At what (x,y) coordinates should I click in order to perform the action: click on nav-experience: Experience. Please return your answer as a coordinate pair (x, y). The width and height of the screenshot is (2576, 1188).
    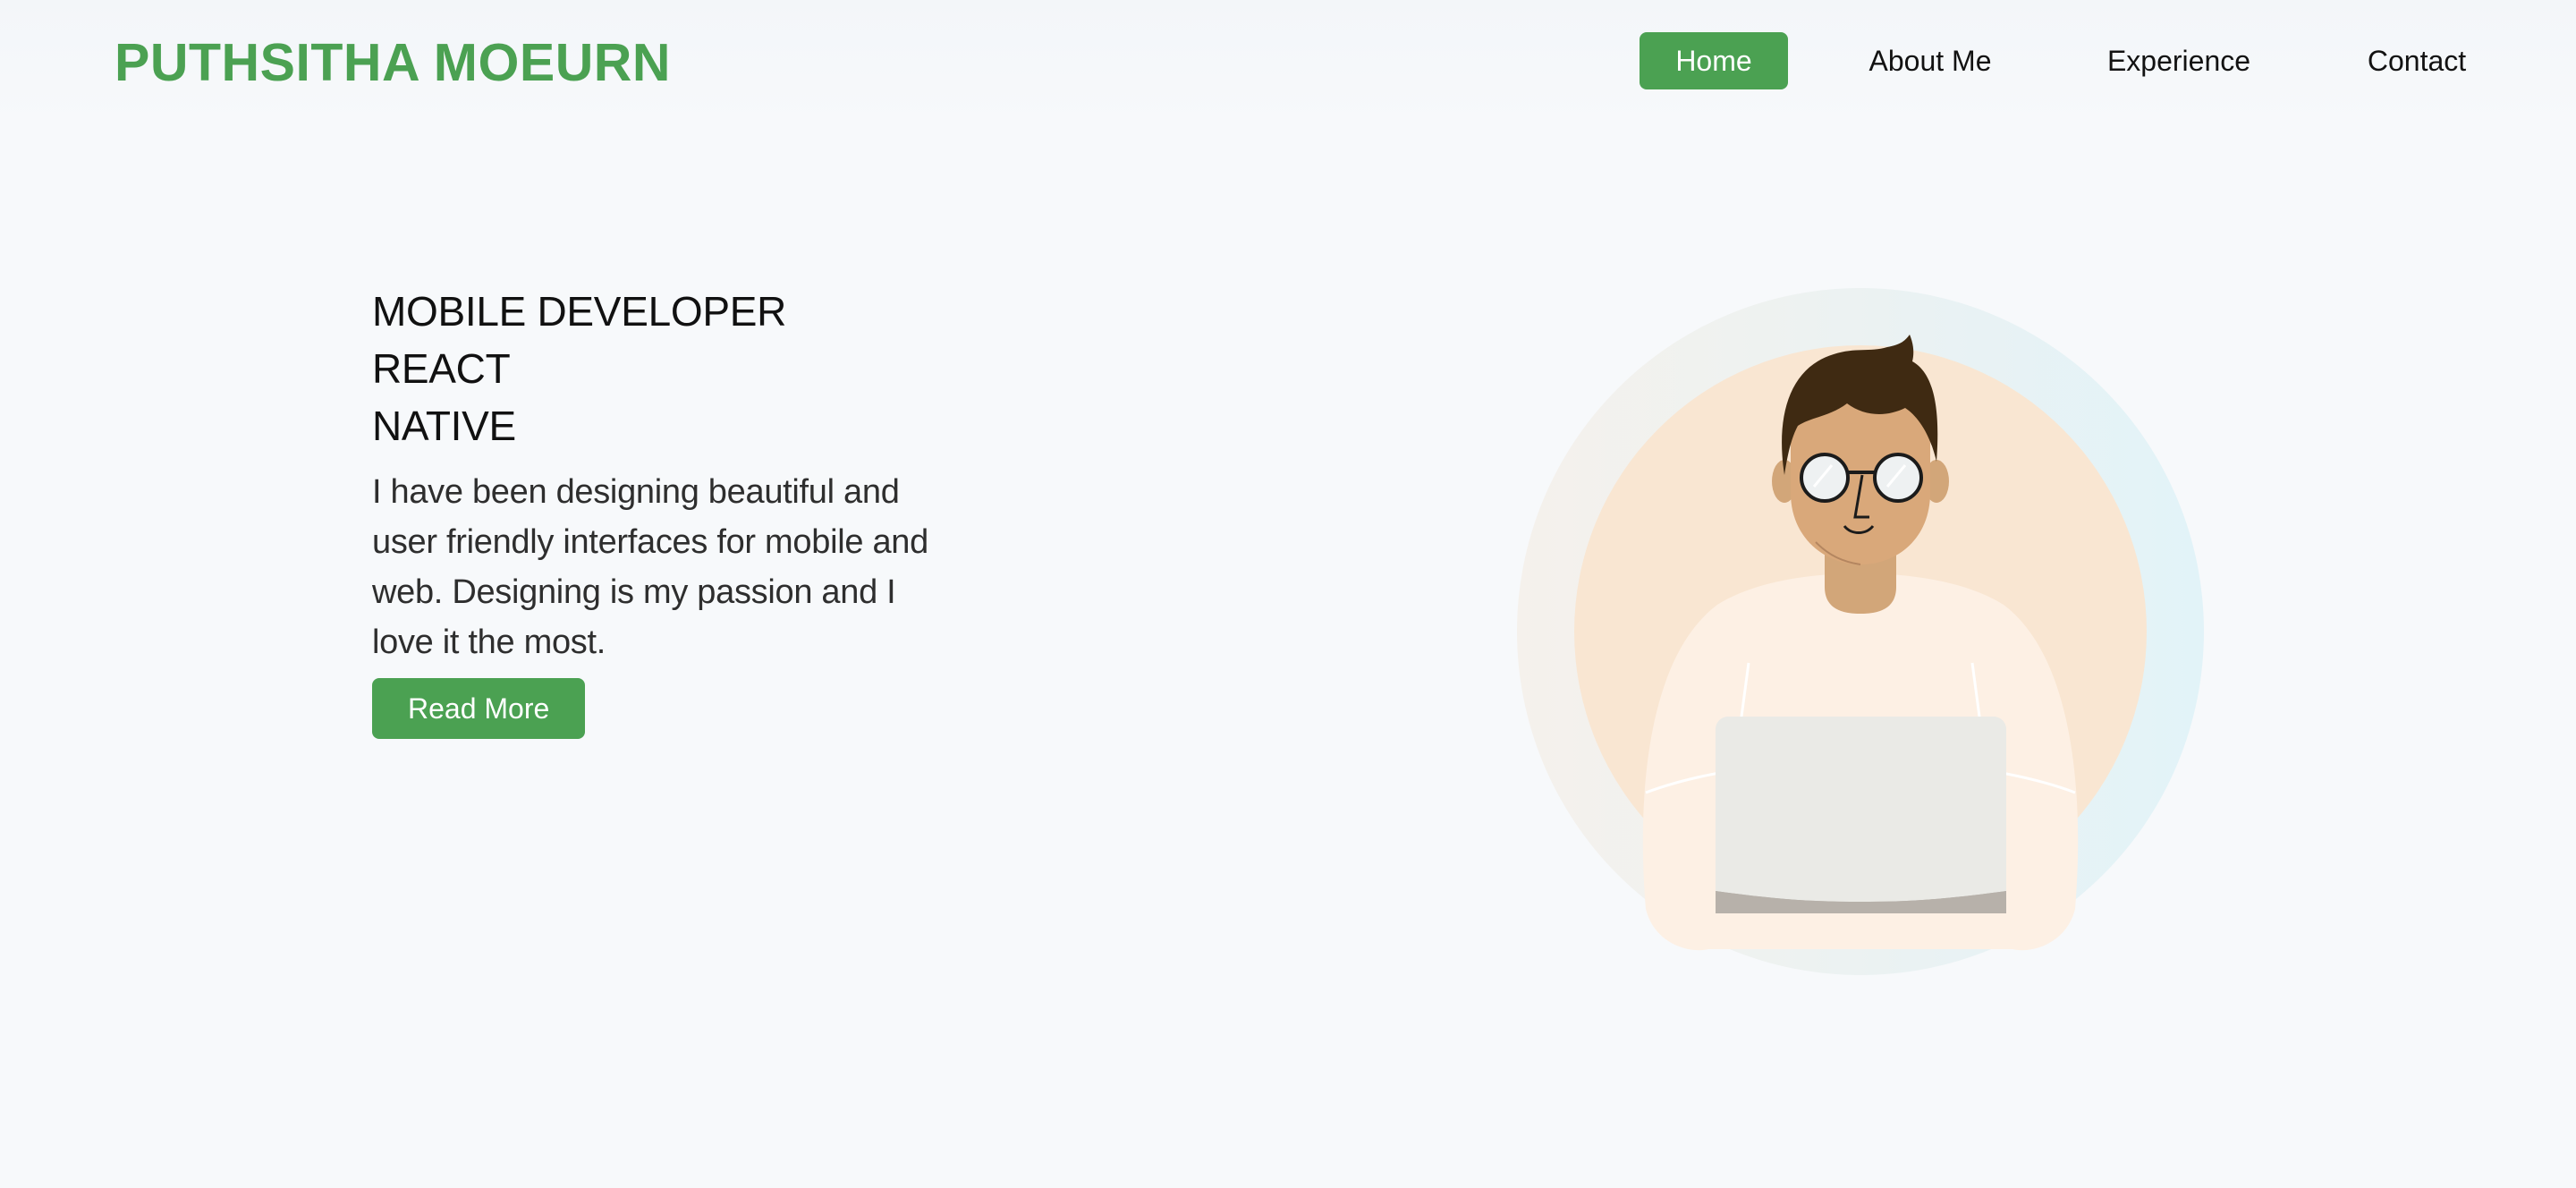
    Looking at the image, I should click on (2178, 61).